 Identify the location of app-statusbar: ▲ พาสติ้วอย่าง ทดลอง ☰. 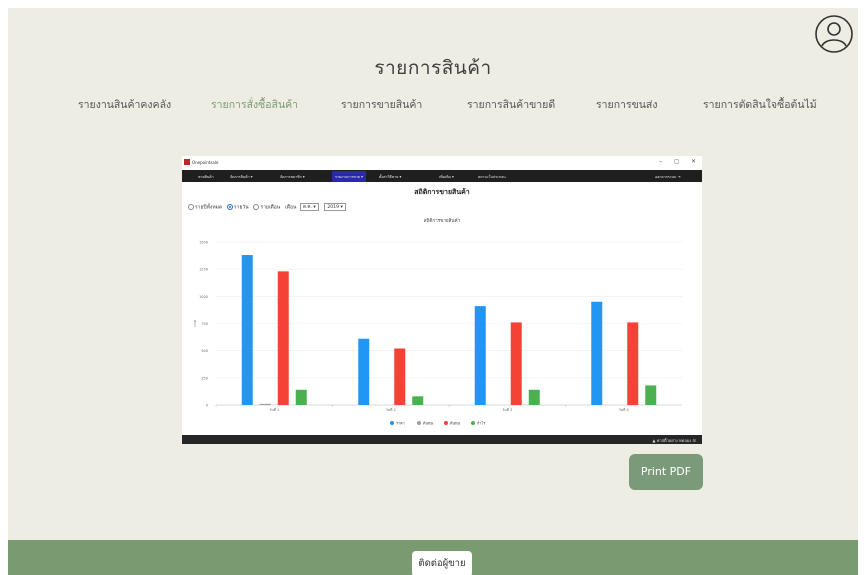
(442, 439).